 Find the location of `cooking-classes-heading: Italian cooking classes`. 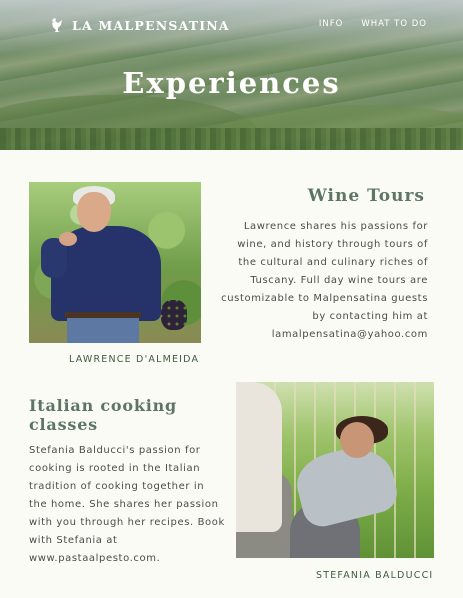

cooking-classes-heading: Italian cooking classes is located at coordinates (103, 415).